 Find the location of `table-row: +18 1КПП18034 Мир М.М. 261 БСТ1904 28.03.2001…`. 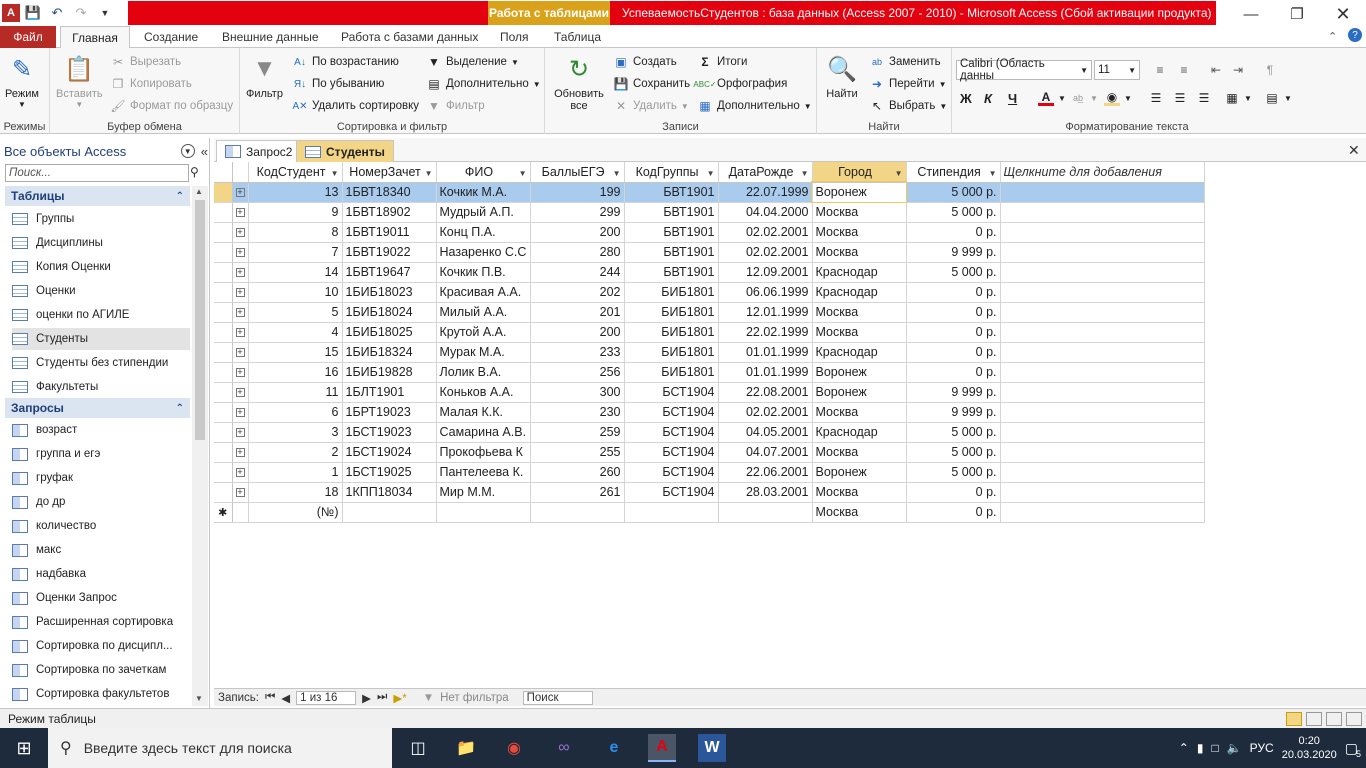

table-row: +18 1КПП18034 Мир М.М. 261 БСТ1904 28.03.2001… is located at coordinates (709, 492).